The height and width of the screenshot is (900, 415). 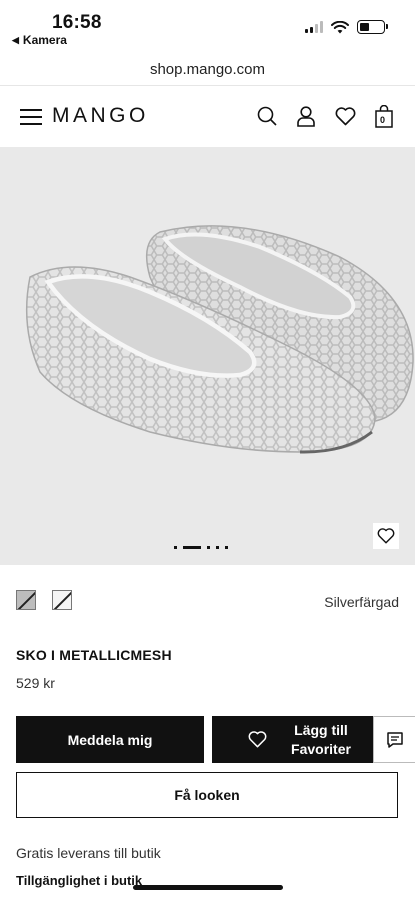 What do you see at coordinates (340, 26) in the screenshot?
I see `wifi-icon` at bounding box center [340, 26].